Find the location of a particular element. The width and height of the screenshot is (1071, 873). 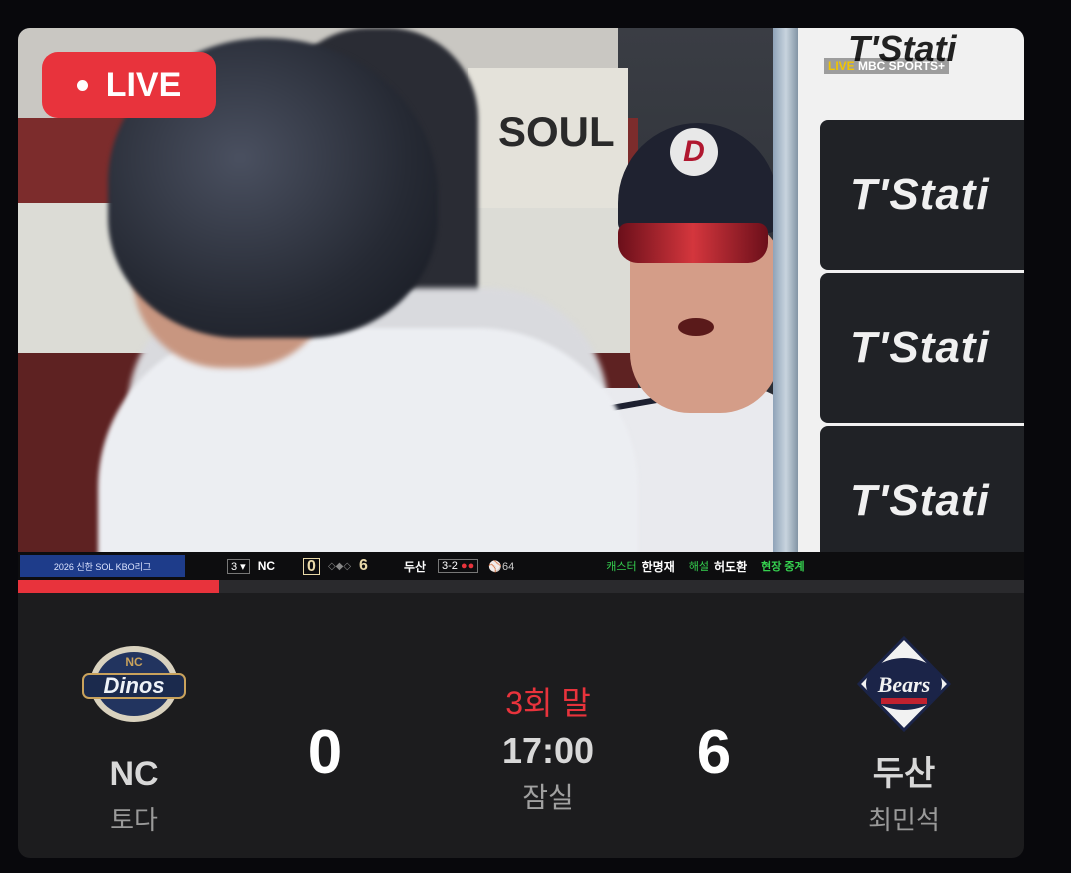

home-pitcher: 최민석 is located at coordinates (904, 820).